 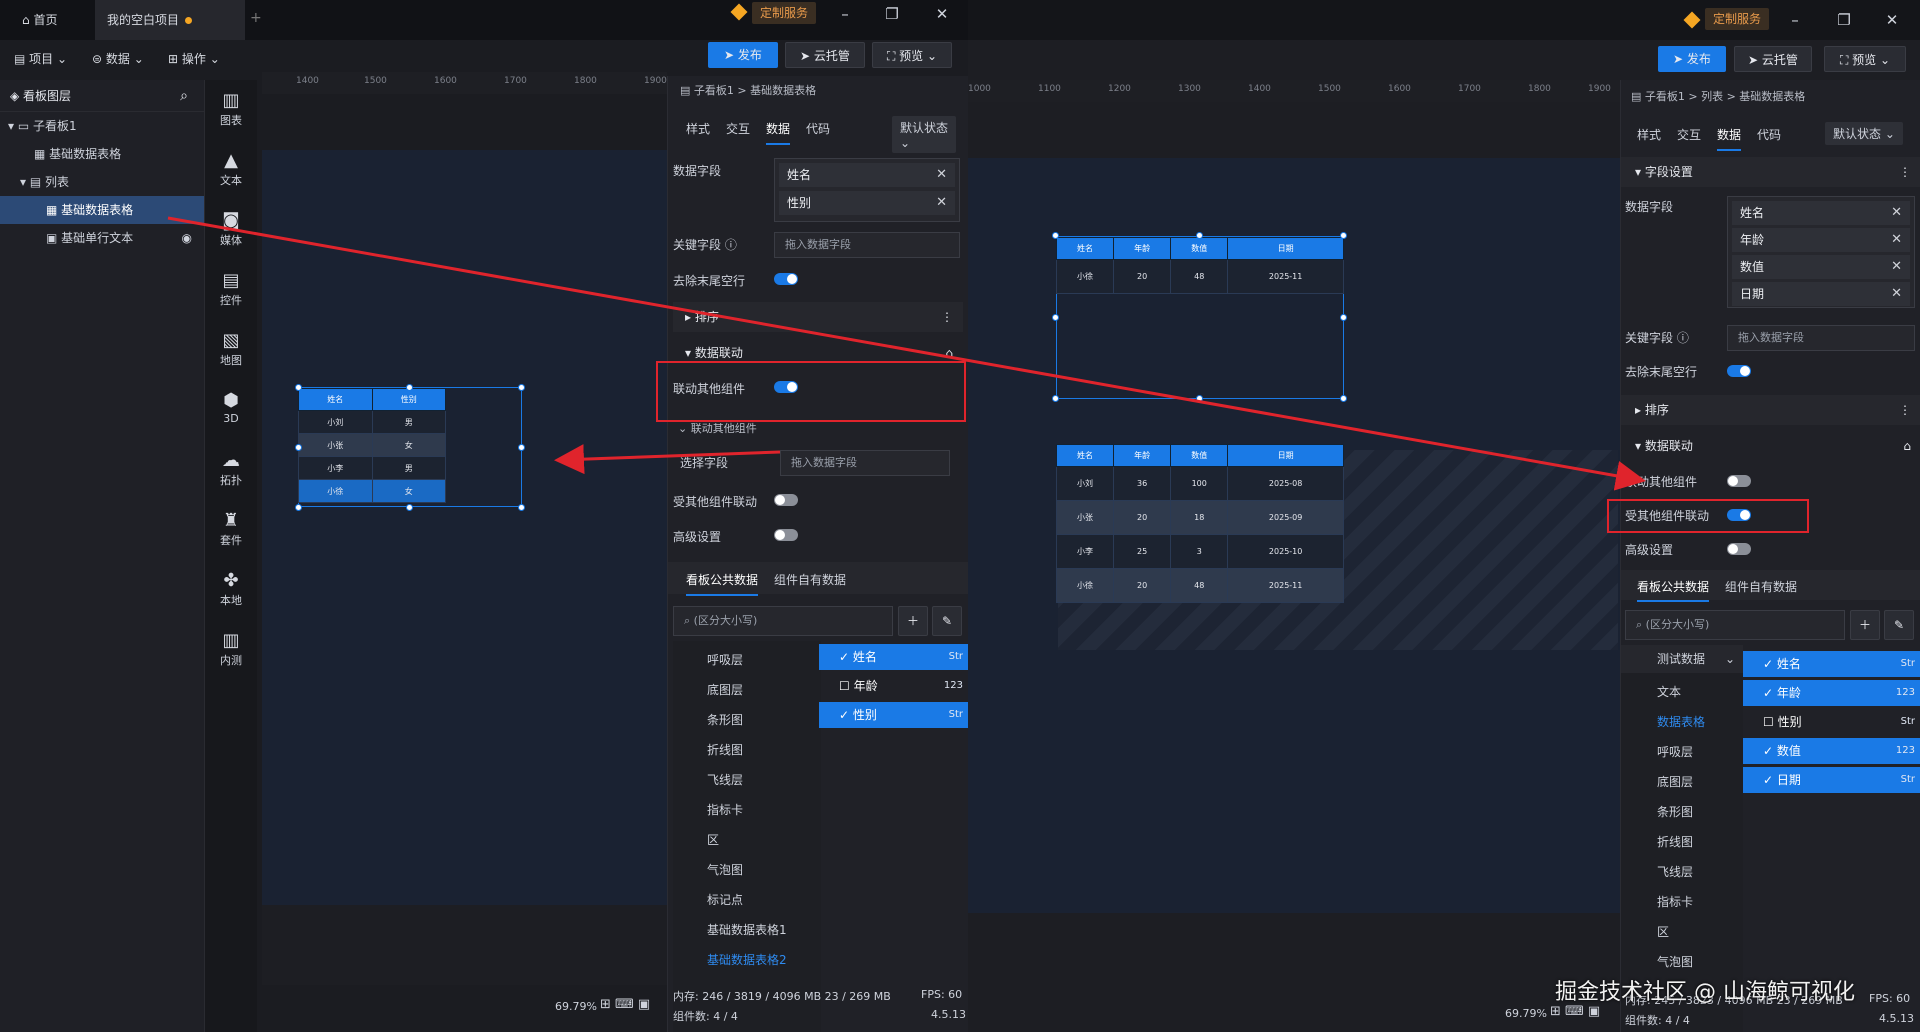 What do you see at coordinates (725, 719) in the screenshot?
I see `list-item: 条形图` at bounding box center [725, 719].